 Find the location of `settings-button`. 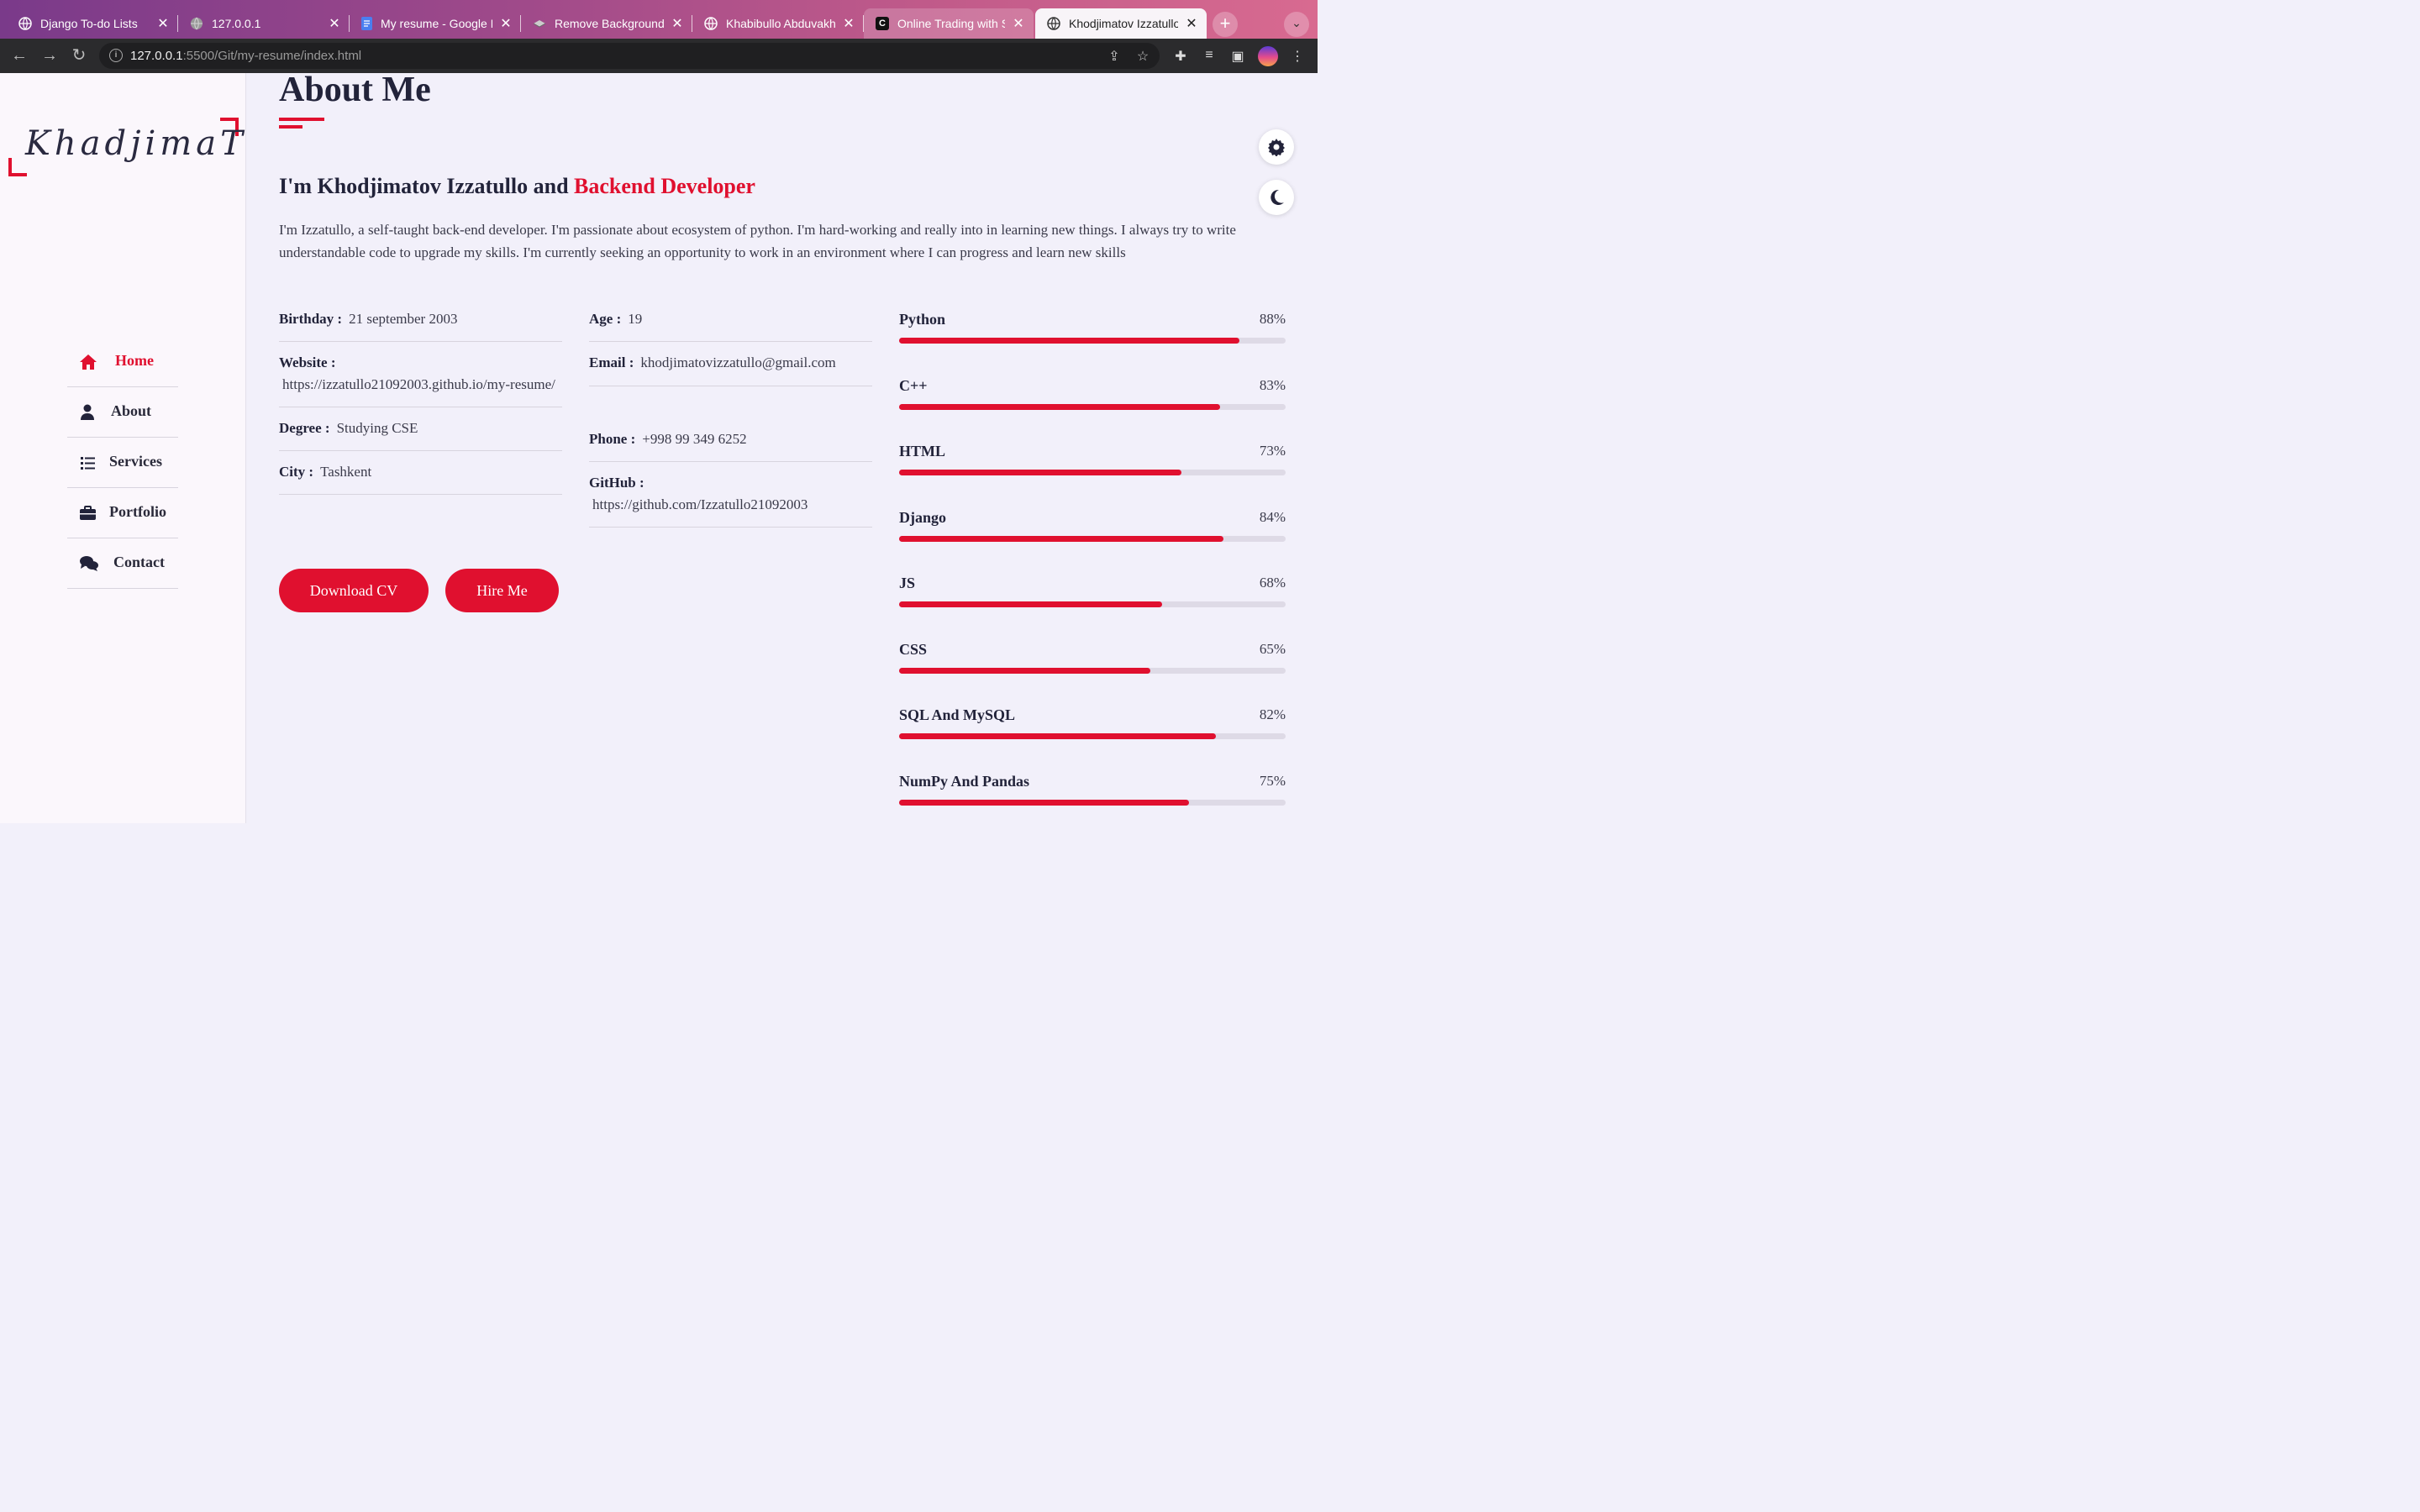

settings-button is located at coordinates (1276, 147).